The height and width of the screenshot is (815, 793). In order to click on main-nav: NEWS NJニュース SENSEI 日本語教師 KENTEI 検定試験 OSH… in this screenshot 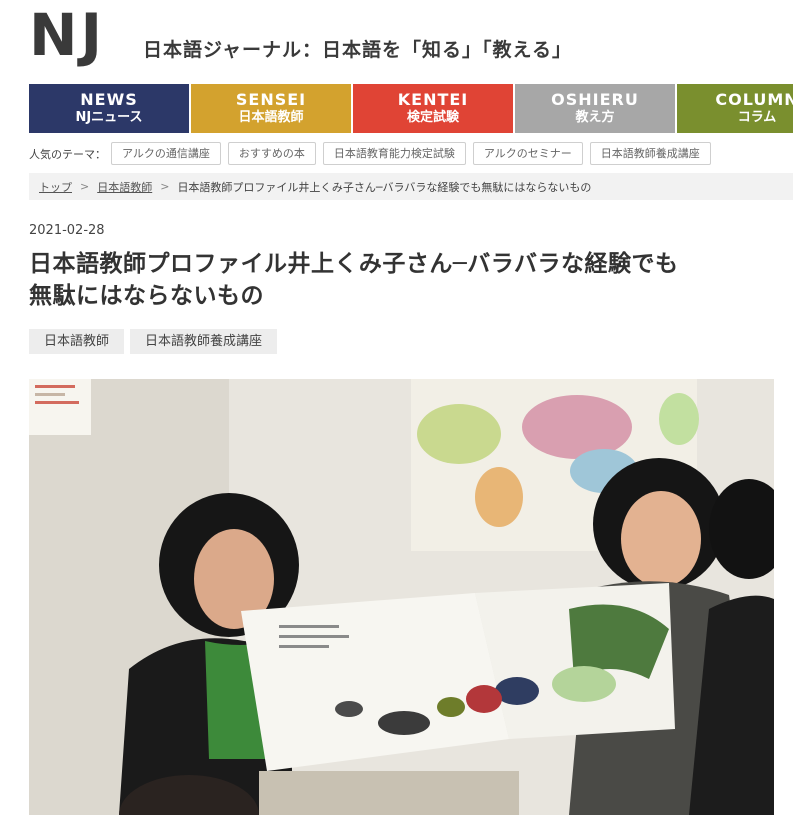, I will do `click(411, 108)`.